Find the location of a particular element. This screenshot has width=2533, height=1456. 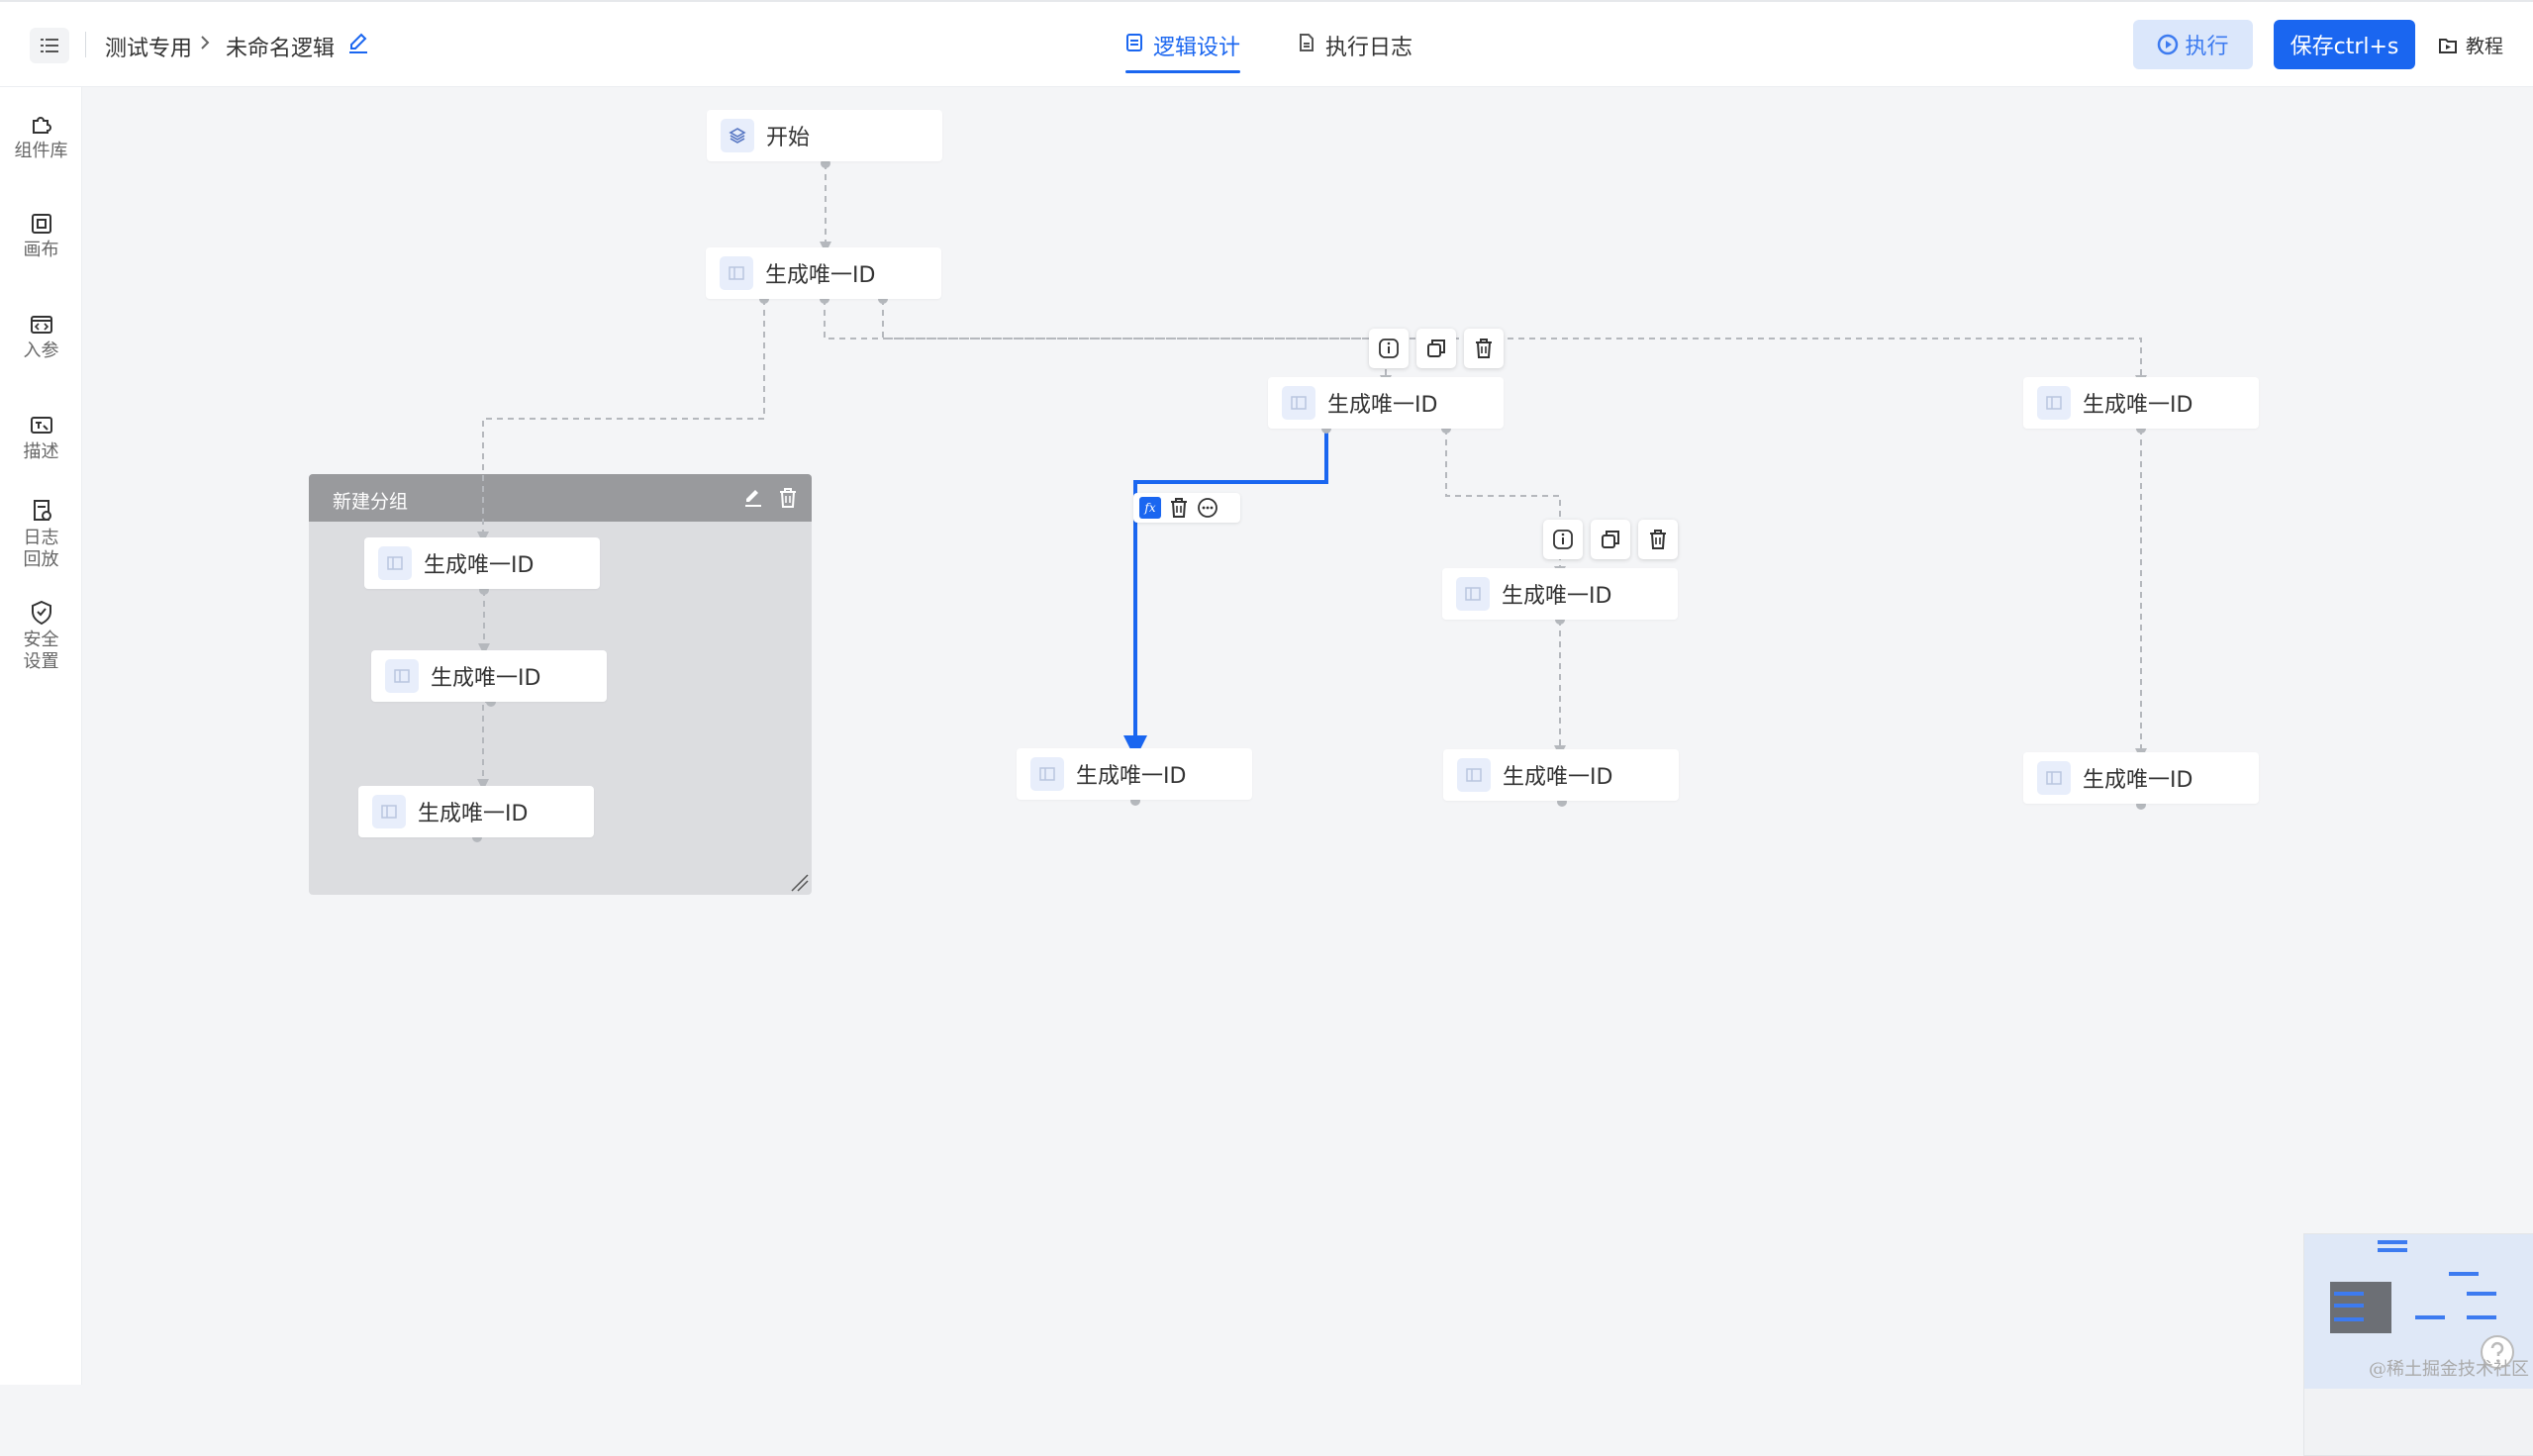

node-label: 开始 is located at coordinates (788, 138).